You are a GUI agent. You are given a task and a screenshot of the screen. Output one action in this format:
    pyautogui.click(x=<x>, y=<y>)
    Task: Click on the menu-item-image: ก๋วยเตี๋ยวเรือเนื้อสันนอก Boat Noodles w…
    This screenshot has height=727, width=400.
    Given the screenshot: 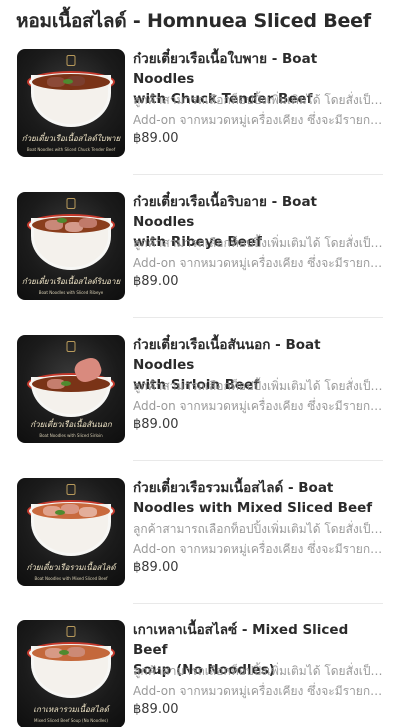 What is the action you would take?
    pyautogui.click(x=71, y=389)
    